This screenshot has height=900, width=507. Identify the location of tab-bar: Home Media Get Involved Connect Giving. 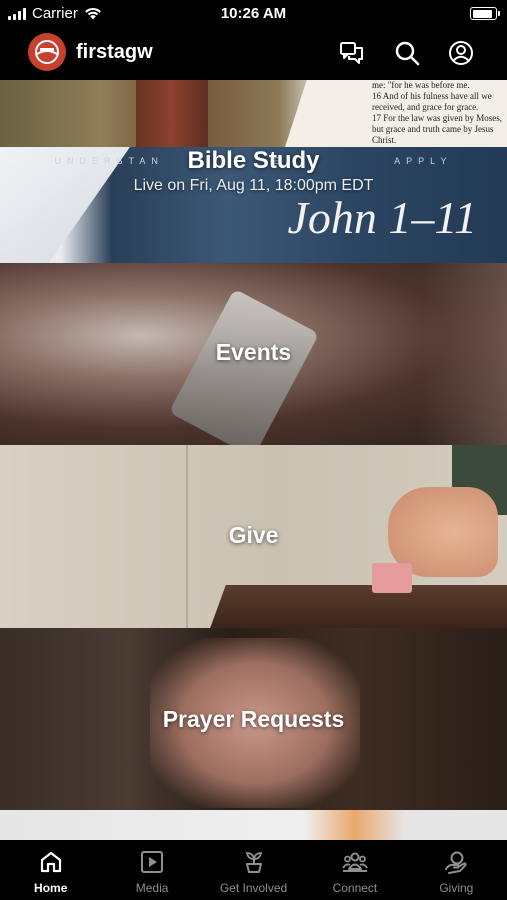
(253, 870).